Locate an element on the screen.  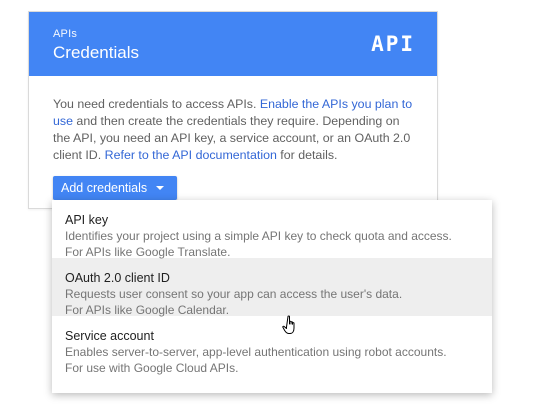
menu-item-title: OAuth 2.0 client ID is located at coordinates (117, 278).